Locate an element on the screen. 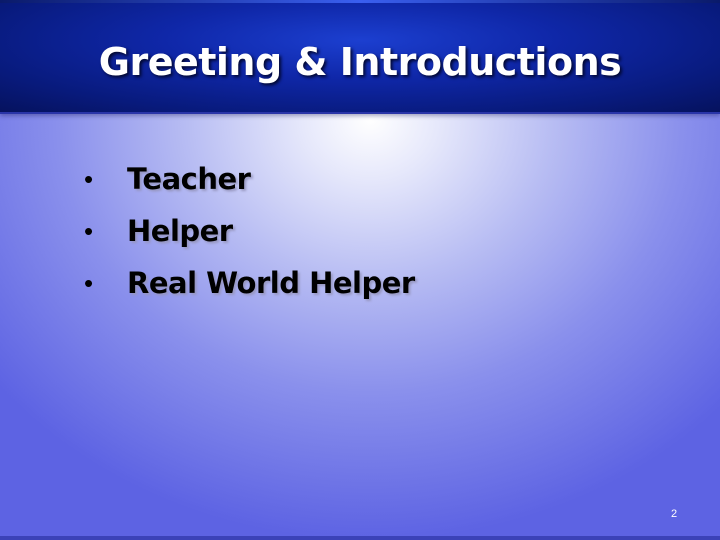 This screenshot has height=540, width=720. bullet-text: Teacher is located at coordinates (189, 179).